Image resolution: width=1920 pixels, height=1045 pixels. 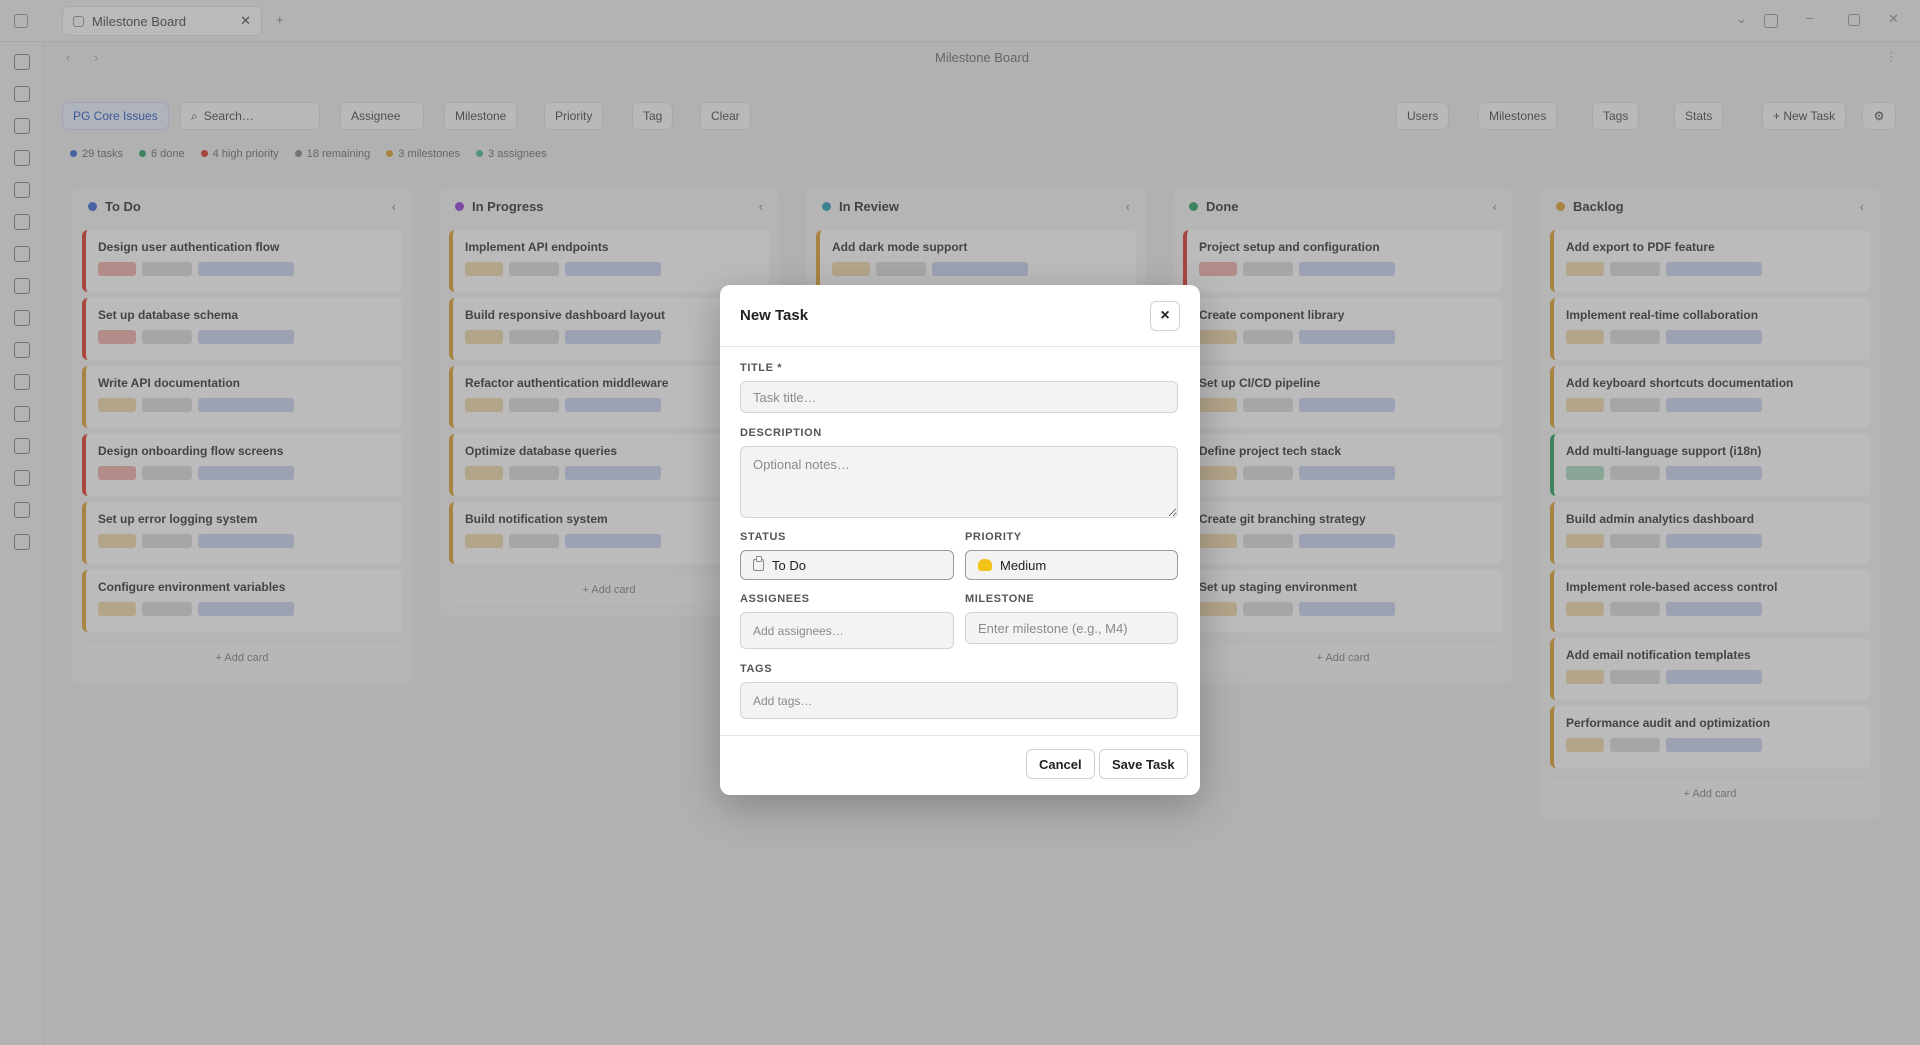 I want to click on description-label: DESCRIPTION, so click(x=781, y=433).